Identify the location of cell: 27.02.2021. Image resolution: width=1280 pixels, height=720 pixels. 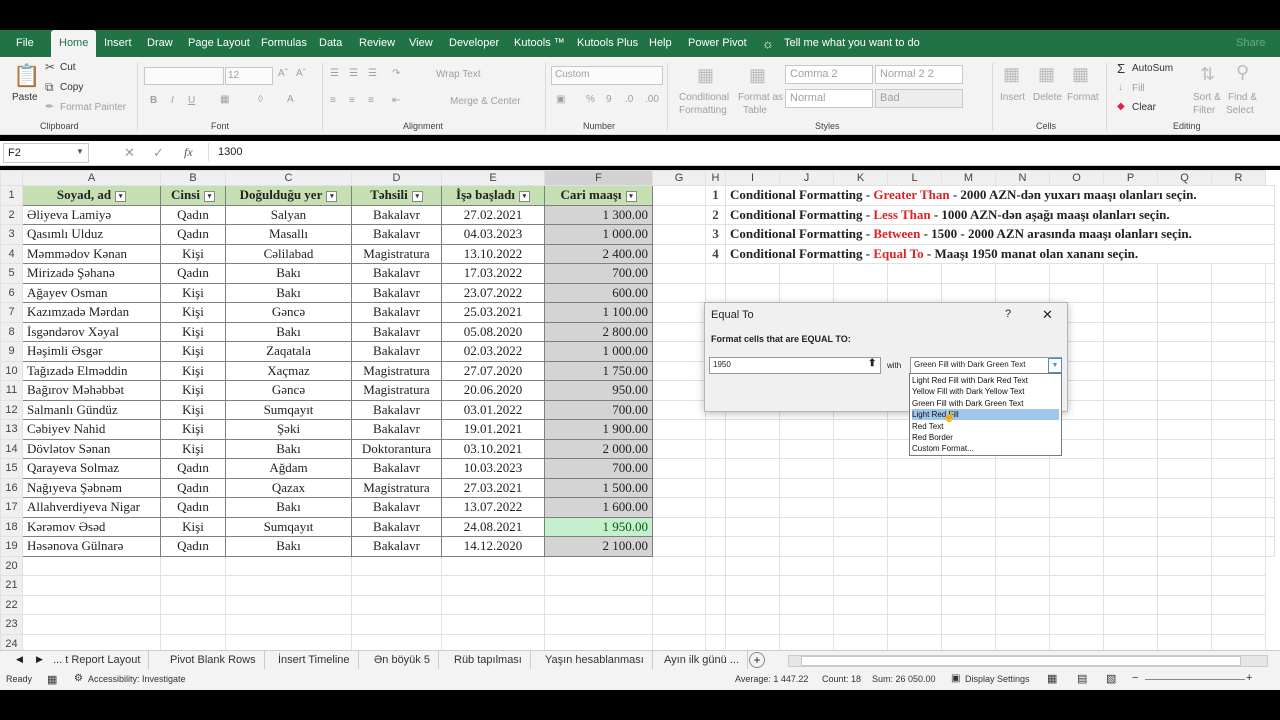
(493, 214).